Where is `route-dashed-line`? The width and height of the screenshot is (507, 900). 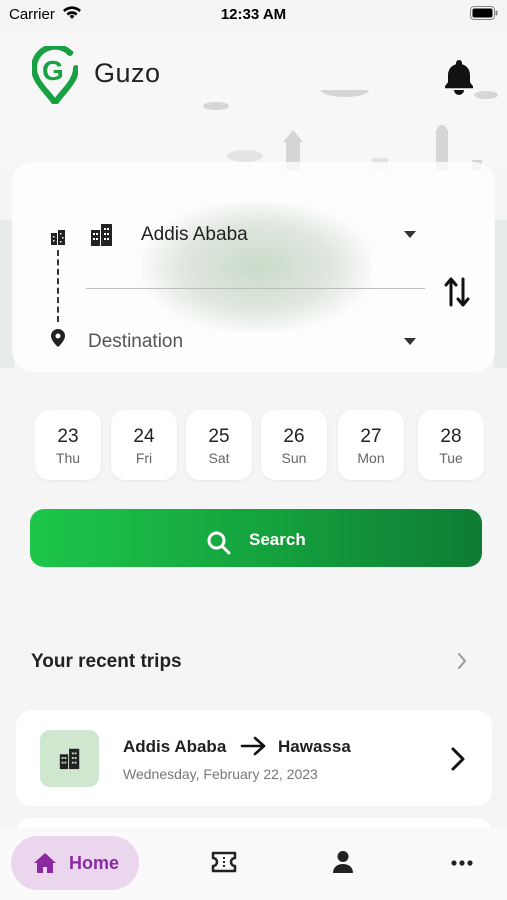
route-dashed-line is located at coordinates (58, 286).